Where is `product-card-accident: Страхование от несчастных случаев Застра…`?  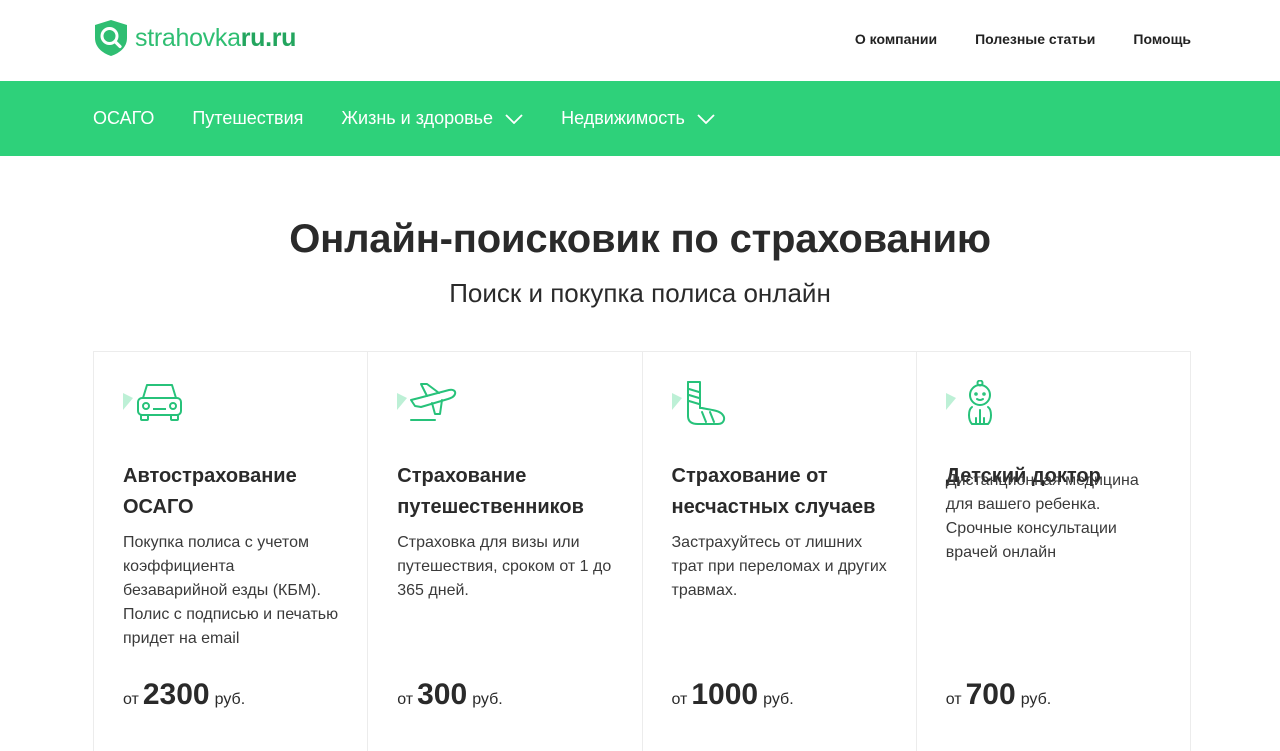
product-card-accident: Страхование от несчастных случаев Застра… is located at coordinates (780, 551).